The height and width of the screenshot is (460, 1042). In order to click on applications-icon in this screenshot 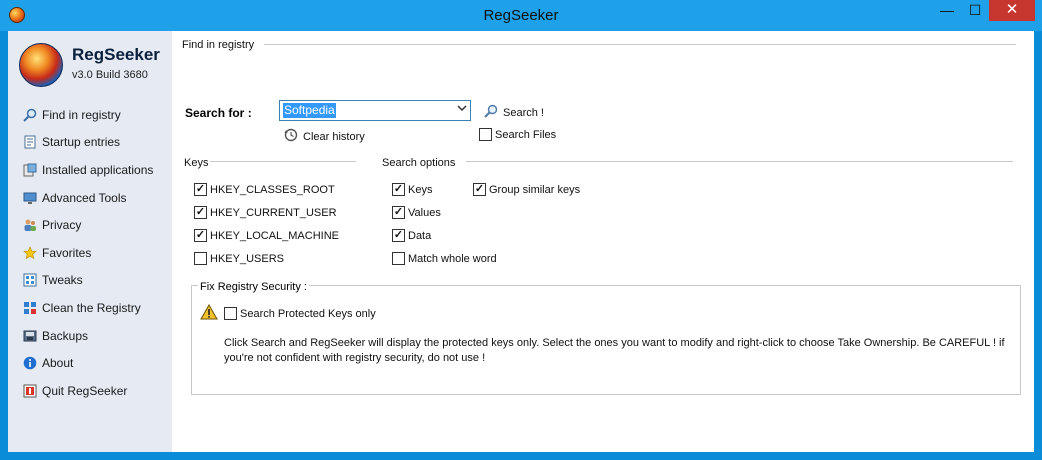, I will do `click(30, 170)`.